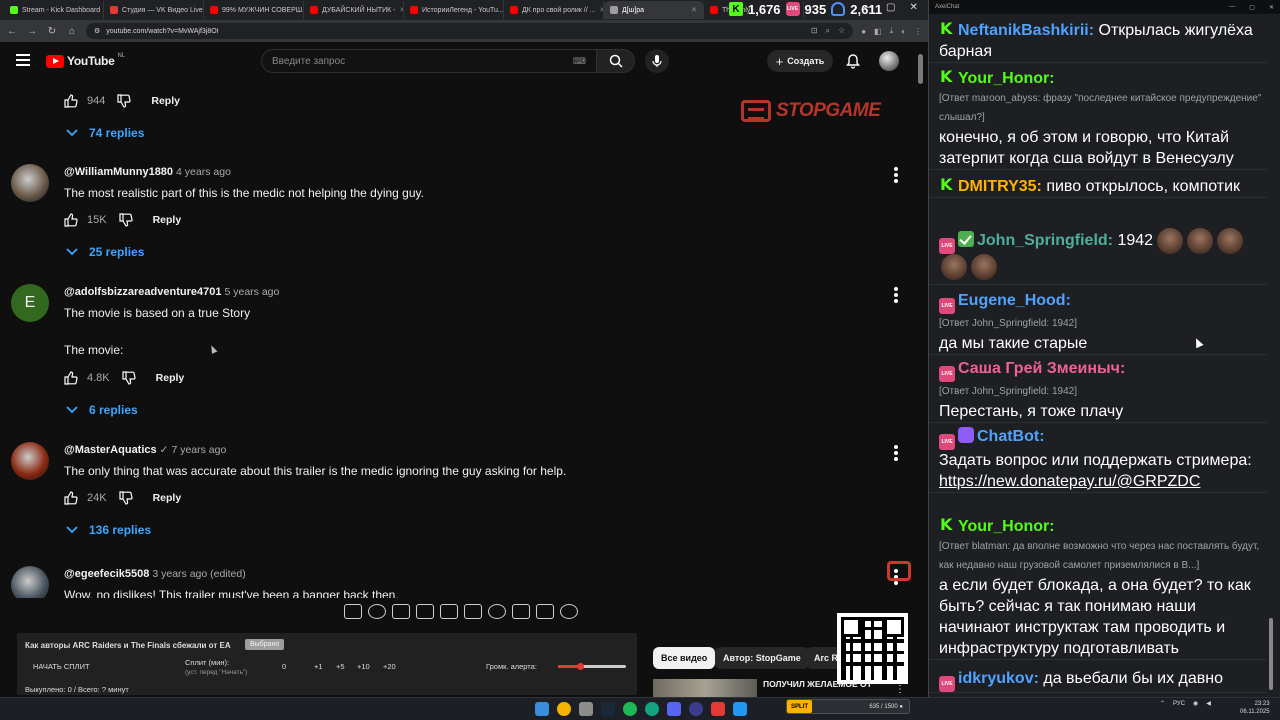 Image resolution: width=1280 pixels, height=720 pixels. I want to click on increment-button: +10, so click(363, 666).